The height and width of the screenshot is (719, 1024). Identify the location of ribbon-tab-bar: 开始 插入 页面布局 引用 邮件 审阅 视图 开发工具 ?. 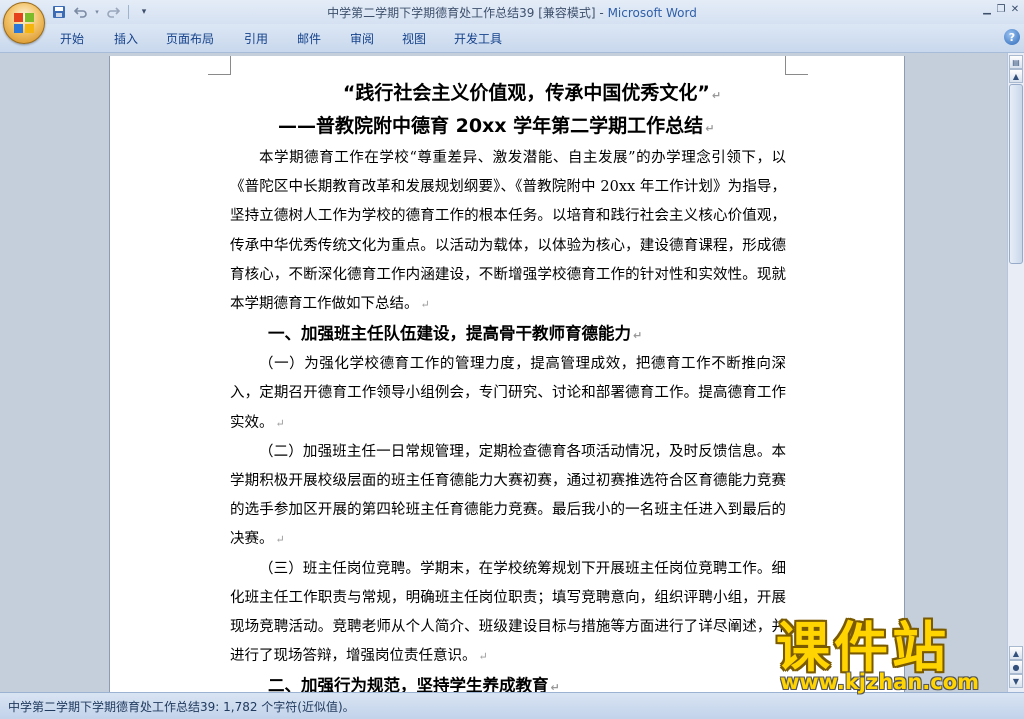
(512, 38).